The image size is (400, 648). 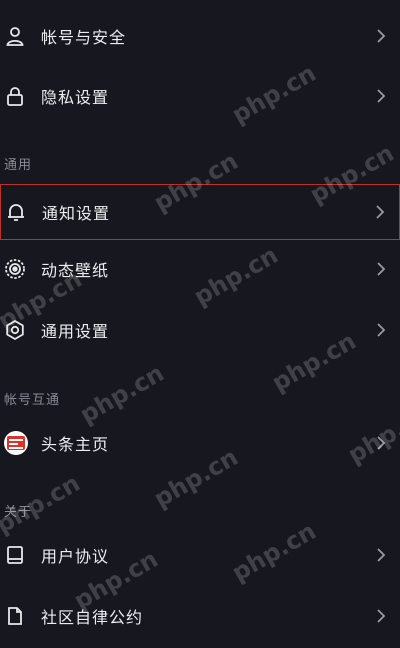 What do you see at coordinates (18, 512) in the screenshot?
I see `section-header-about: 关于` at bounding box center [18, 512].